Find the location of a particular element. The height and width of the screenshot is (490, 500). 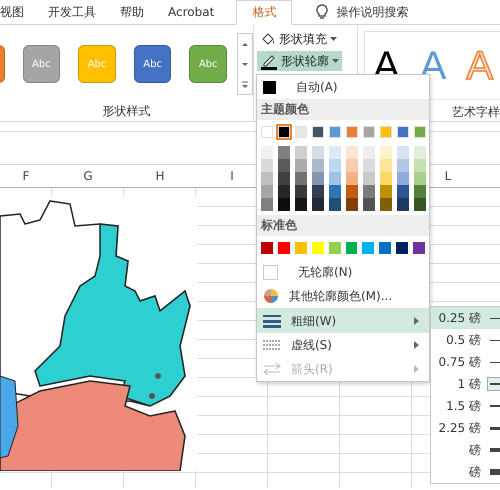

shape-style-swatch: Abc is located at coordinates (153, 64).